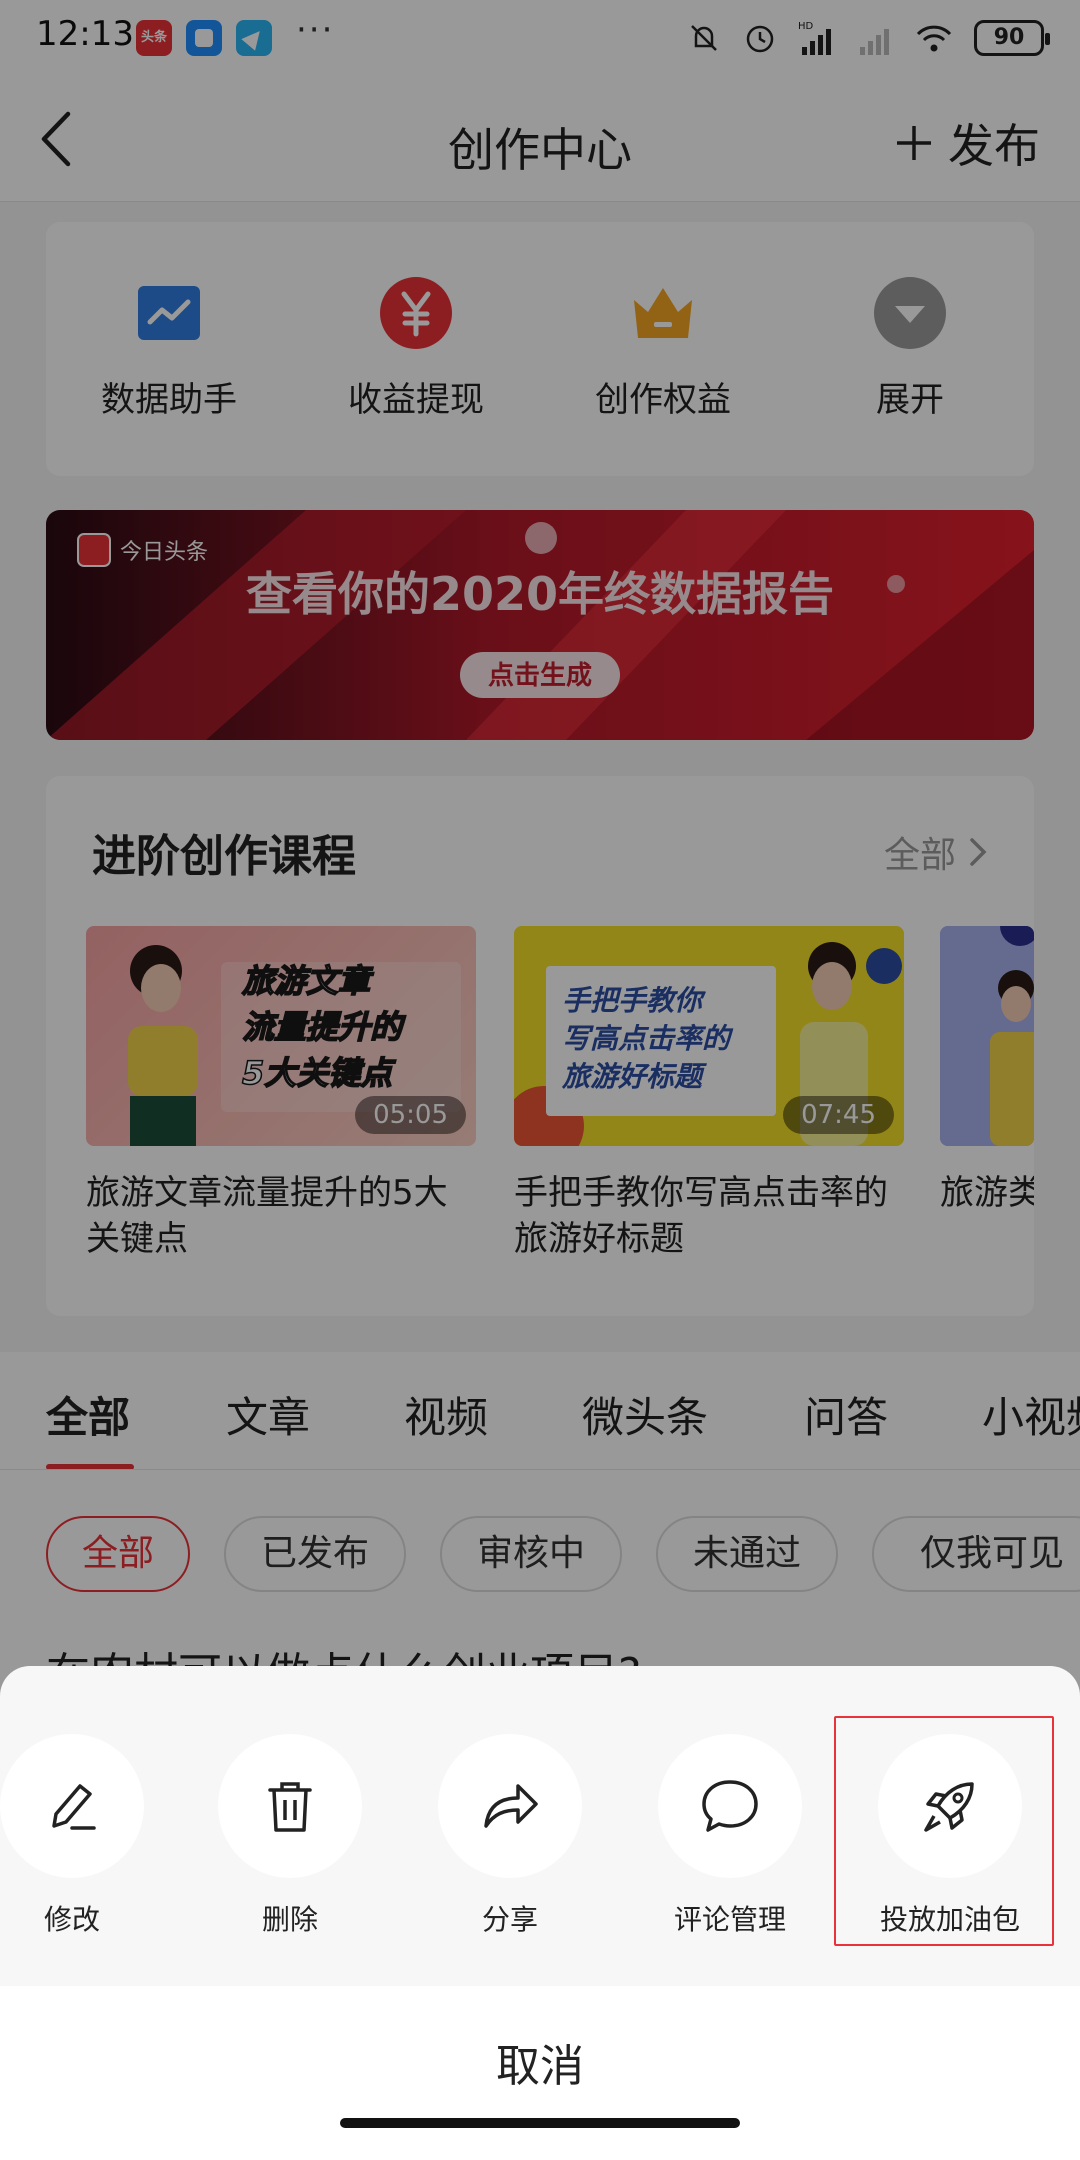 The height and width of the screenshot is (2160, 1080). I want to click on trash-icon, so click(290, 1807).